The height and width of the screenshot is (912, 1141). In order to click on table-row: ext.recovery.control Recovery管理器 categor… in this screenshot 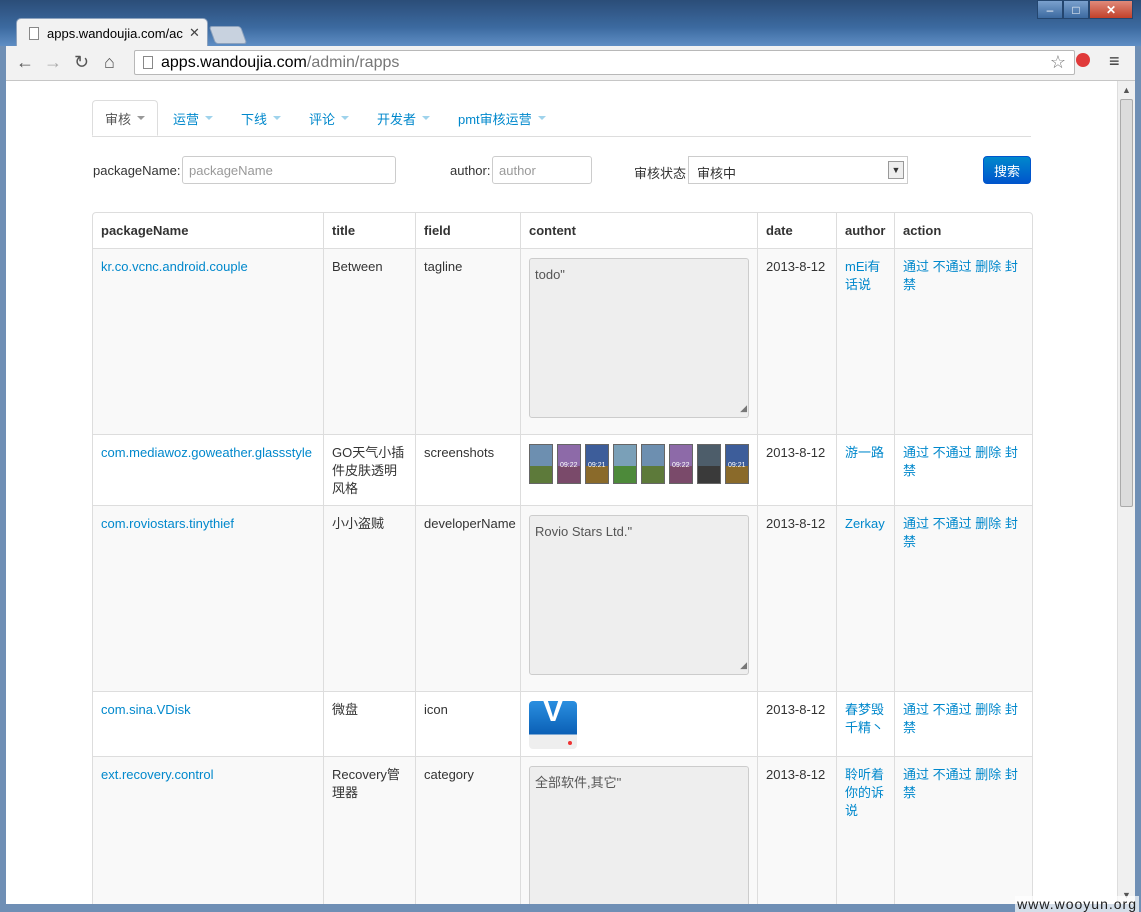, I will do `click(562, 830)`.